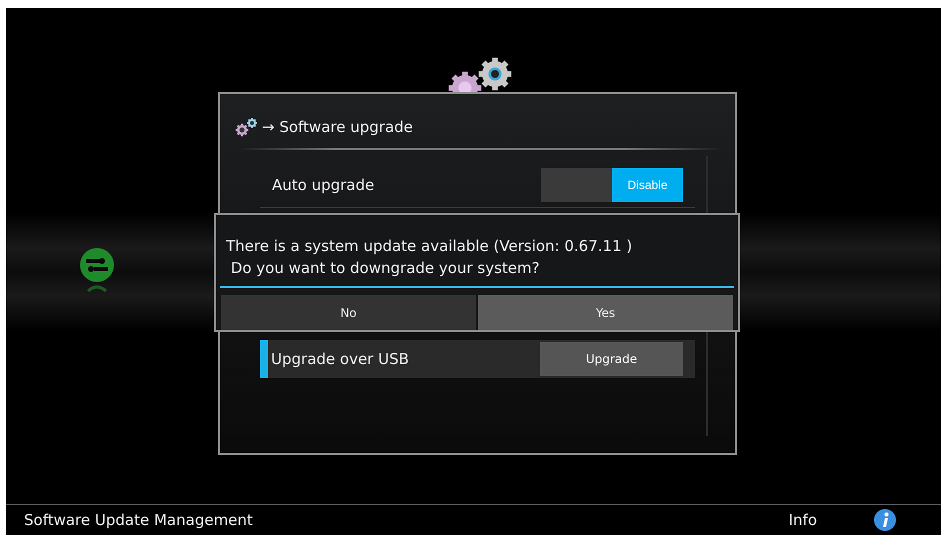 The width and height of the screenshot is (947, 535). What do you see at coordinates (477, 359) in the screenshot?
I see `settings-row: Upgrade over USB Upgrade` at bounding box center [477, 359].